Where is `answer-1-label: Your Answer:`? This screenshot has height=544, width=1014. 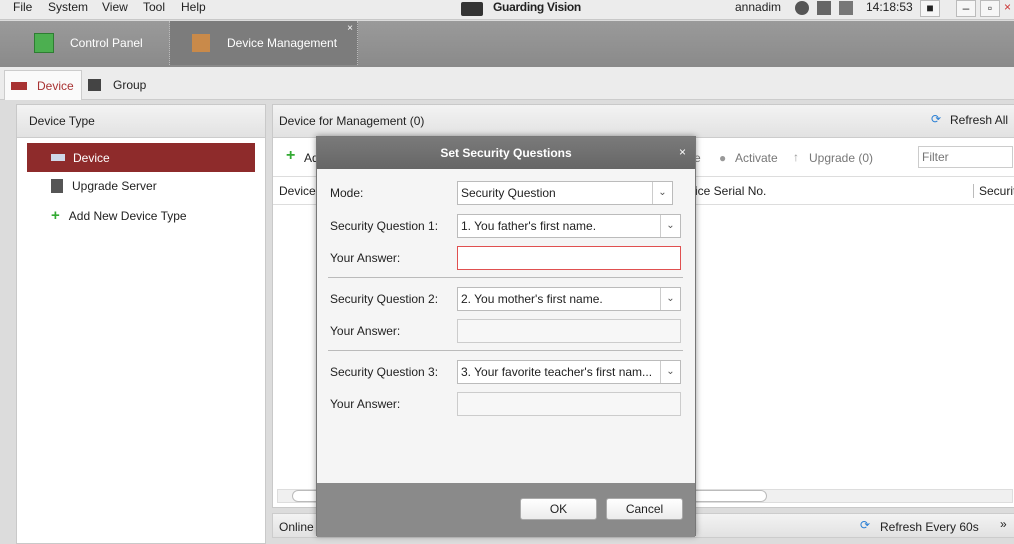
answer-1-label: Your Answer: is located at coordinates (365, 258).